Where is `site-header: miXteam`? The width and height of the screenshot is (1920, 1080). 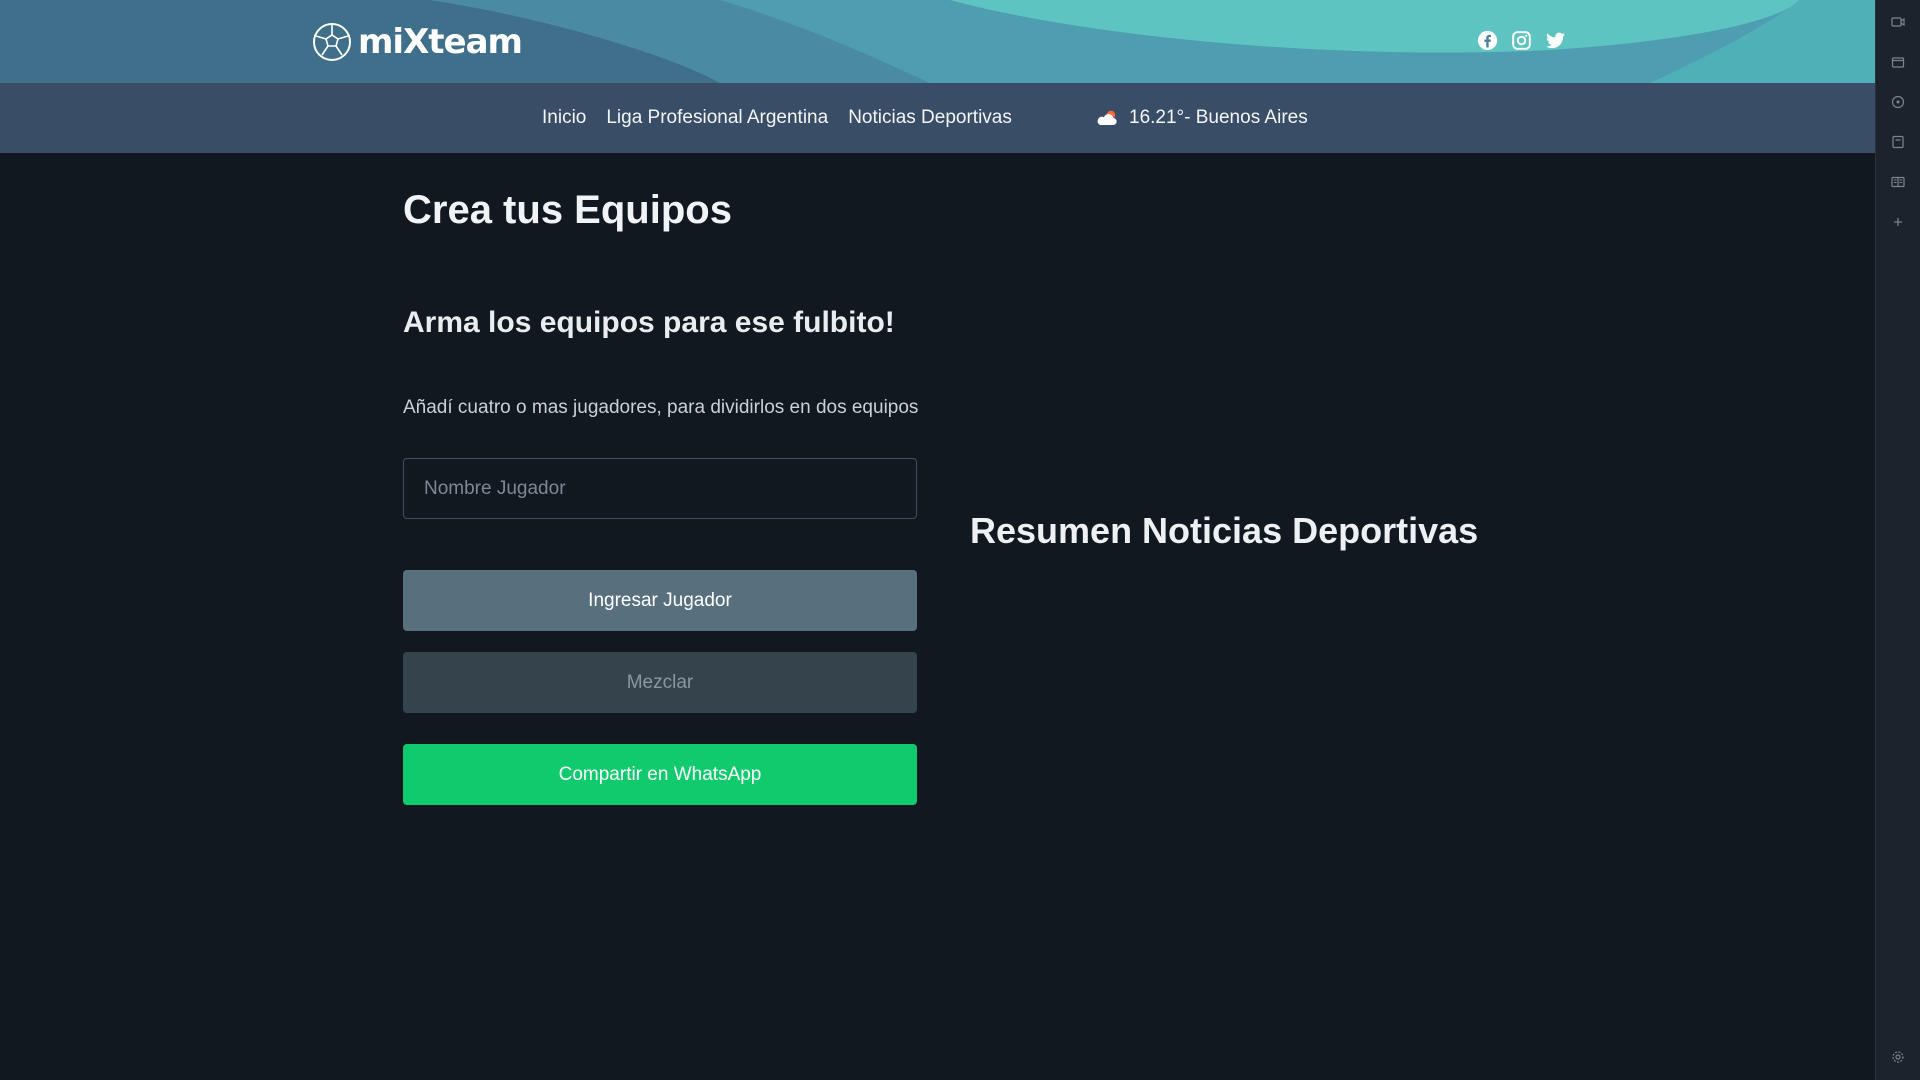
site-header: miXteam is located at coordinates (937, 41).